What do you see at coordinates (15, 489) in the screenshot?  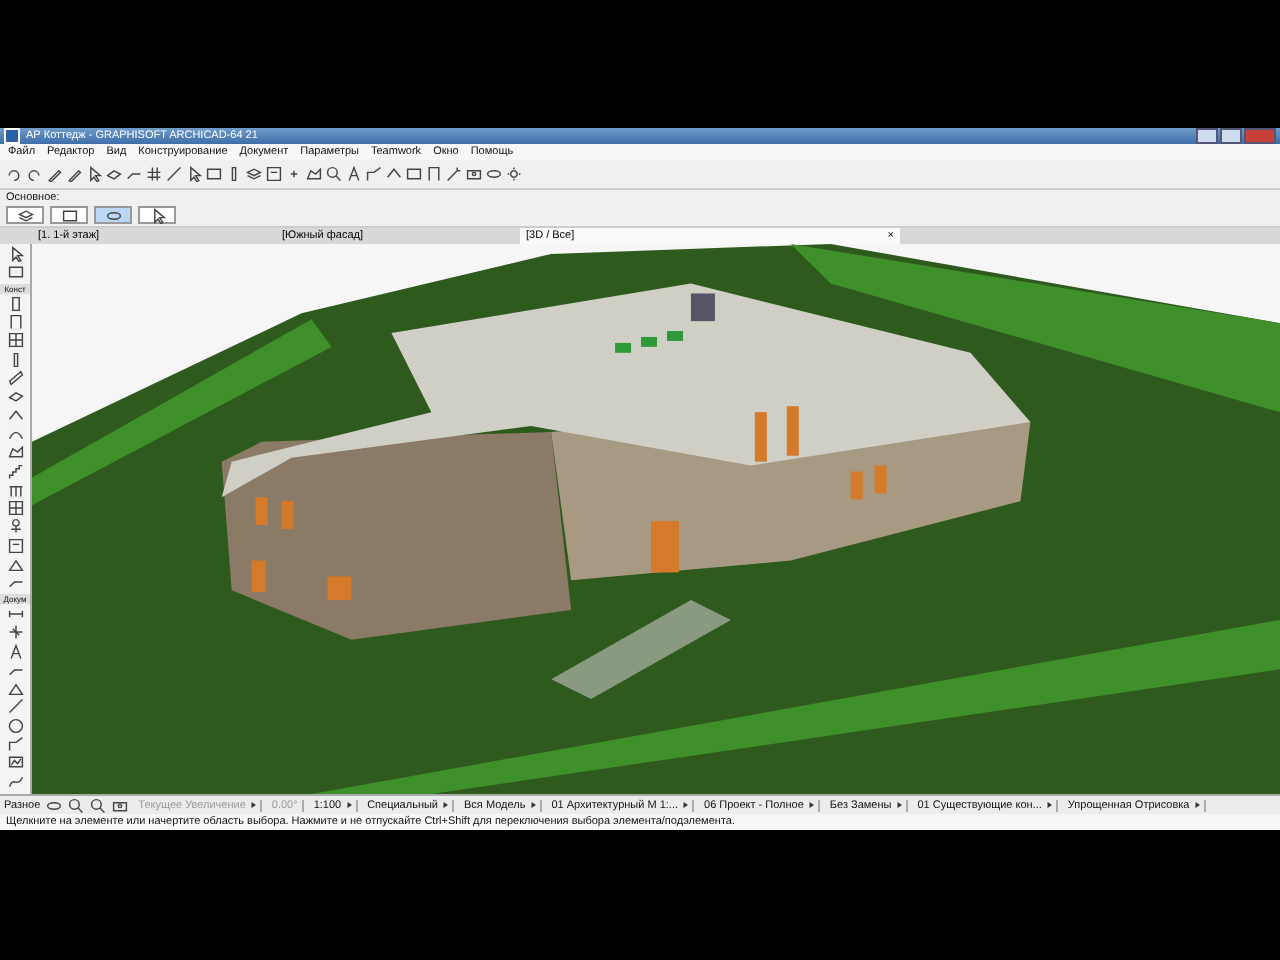 I see `railing-icon` at bounding box center [15, 489].